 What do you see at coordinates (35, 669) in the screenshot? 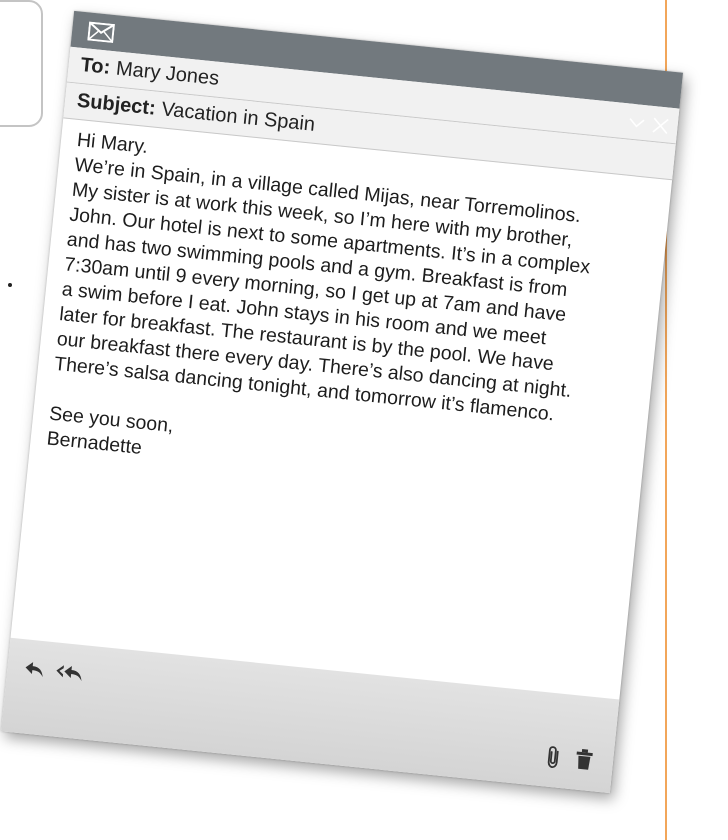
I see `reply-icon` at bounding box center [35, 669].